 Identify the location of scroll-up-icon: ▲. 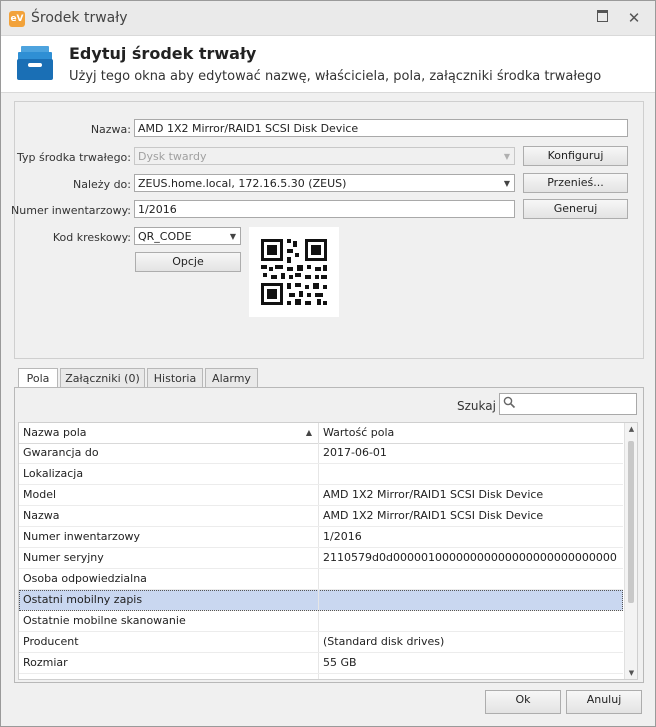
(631, 429).